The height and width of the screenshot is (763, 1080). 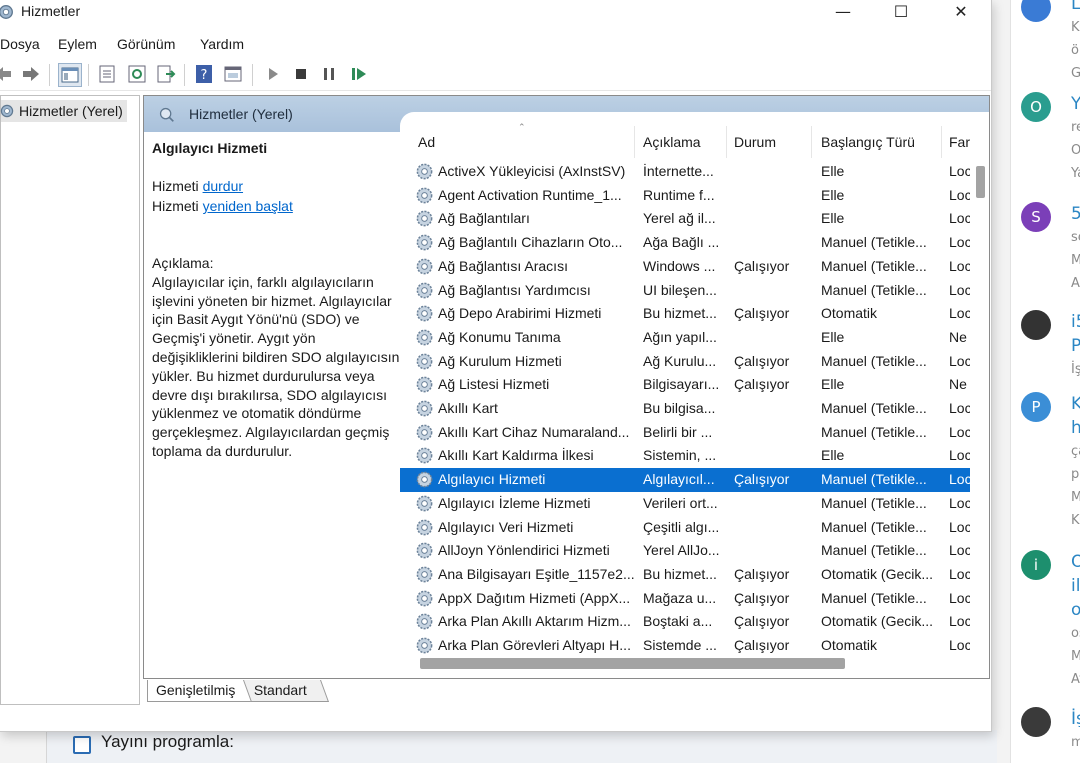 What do you see at coordinates (31, 74) in the screenshot?
I see `forward-arrow-icon` at bounding box center [31, 74].